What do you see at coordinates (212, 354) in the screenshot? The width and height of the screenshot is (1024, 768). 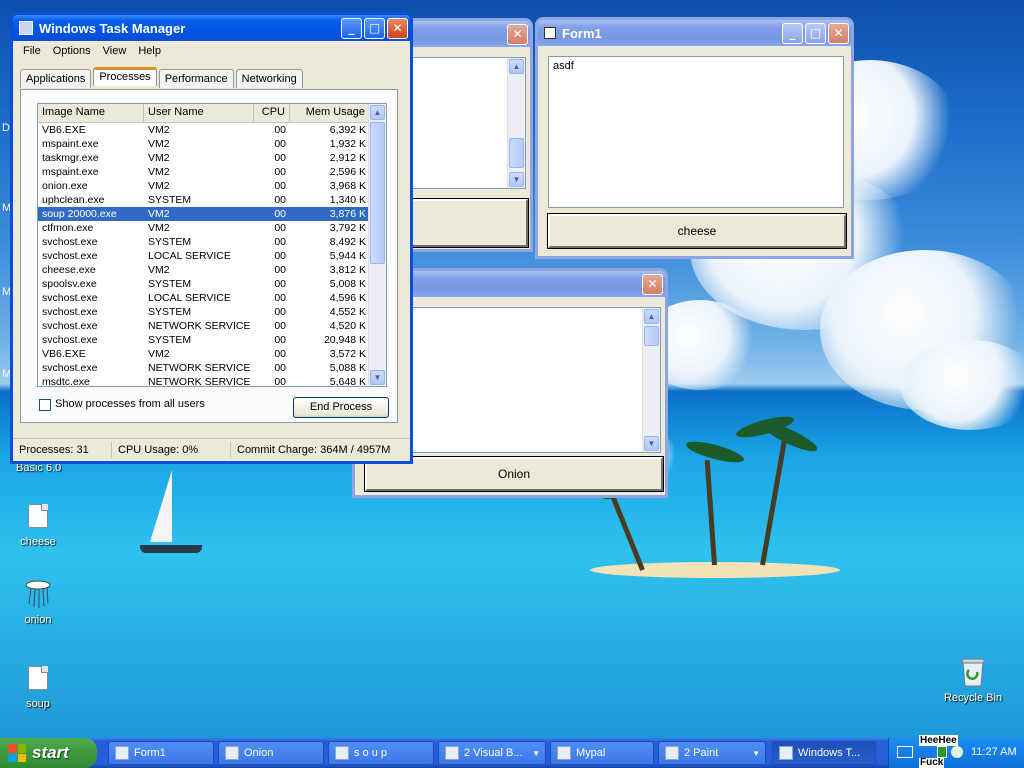 I see `table-row: VB6.EXE VM2 00 3,572 K` at bounding box center [212, 354].